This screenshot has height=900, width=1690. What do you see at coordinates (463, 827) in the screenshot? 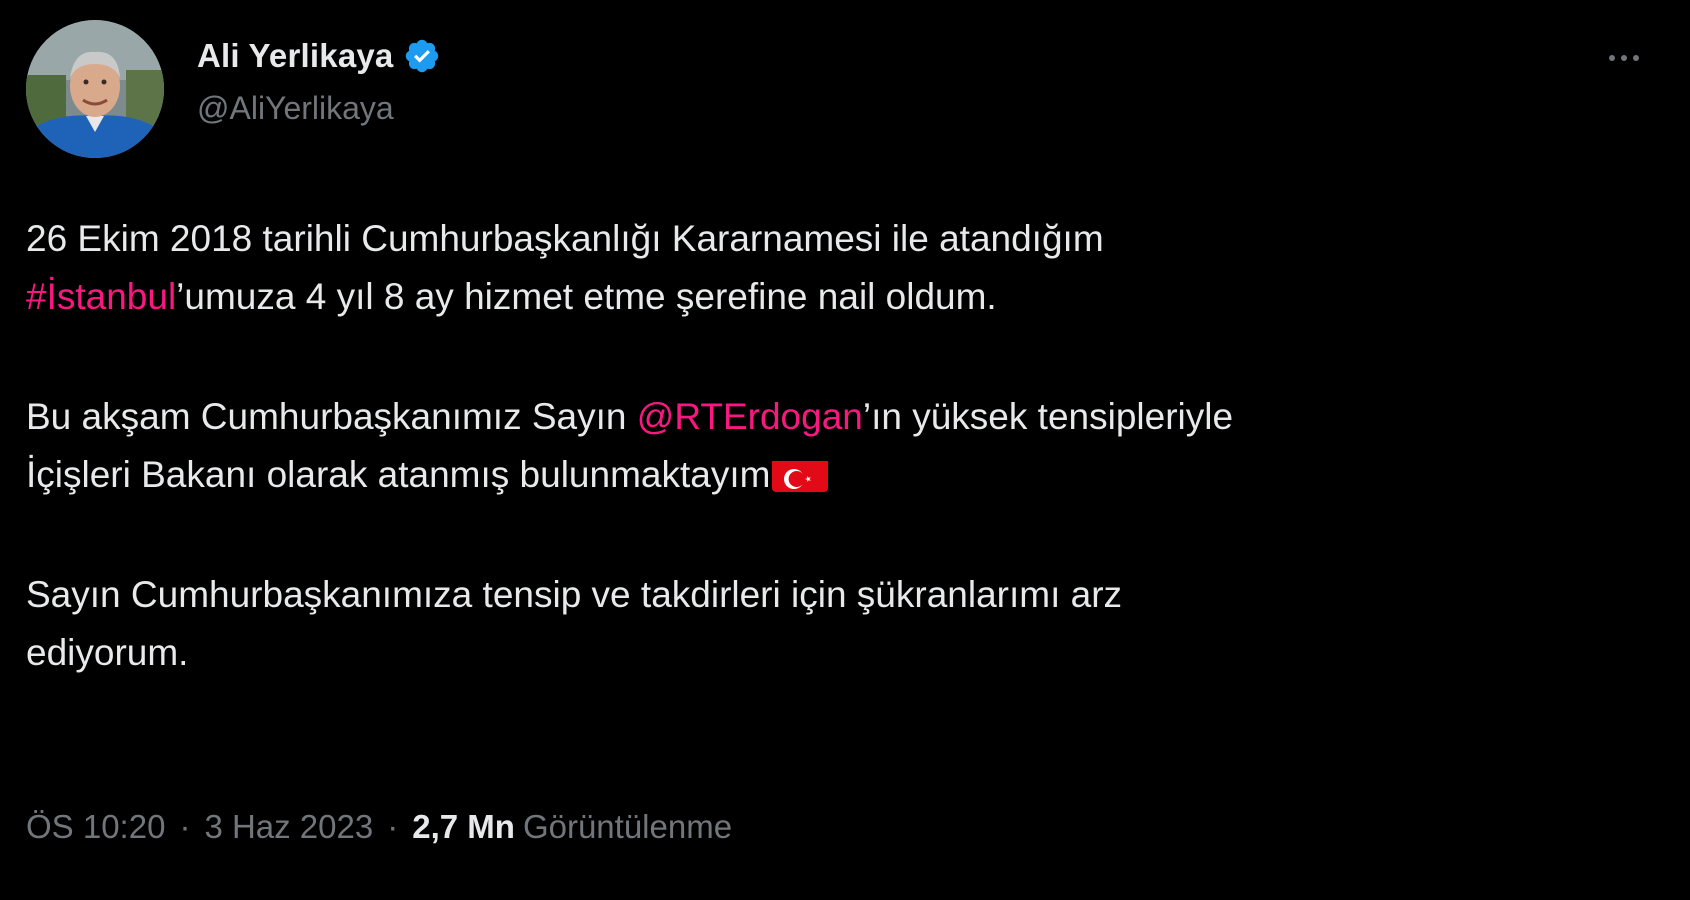
I see `views-count: 2,7 Mn` at bounding box center [463, 827].